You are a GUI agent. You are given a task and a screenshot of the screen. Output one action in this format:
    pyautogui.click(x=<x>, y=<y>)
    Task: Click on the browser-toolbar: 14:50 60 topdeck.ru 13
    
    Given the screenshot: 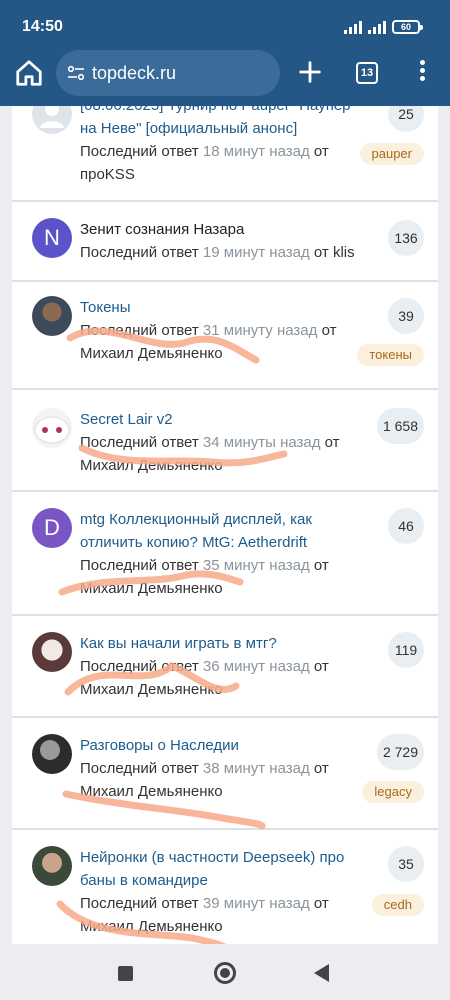 What is the action you would take?
    pyautogui.click(x=225, y=53)
    